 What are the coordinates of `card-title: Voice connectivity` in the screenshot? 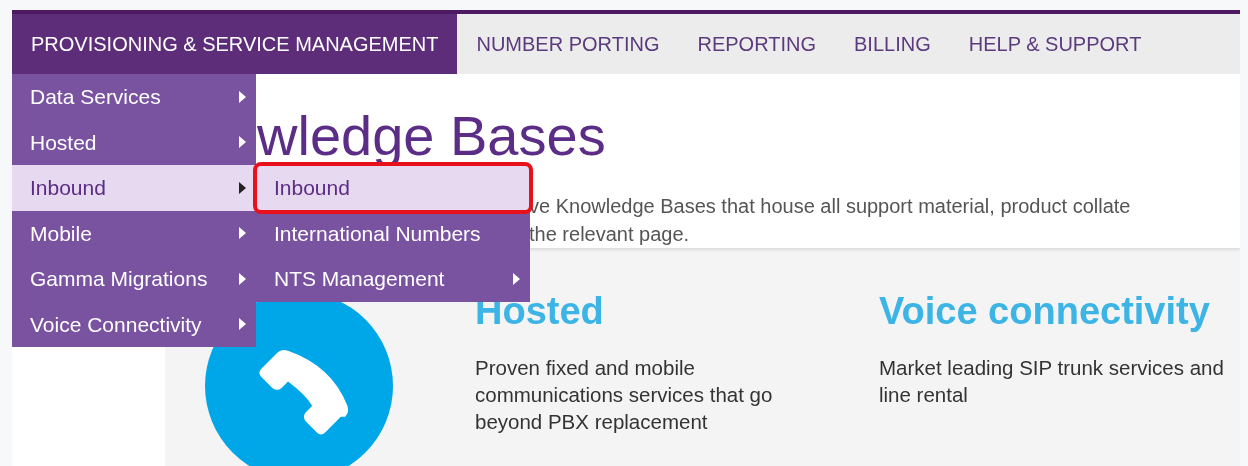 It's located at (1044, 311).